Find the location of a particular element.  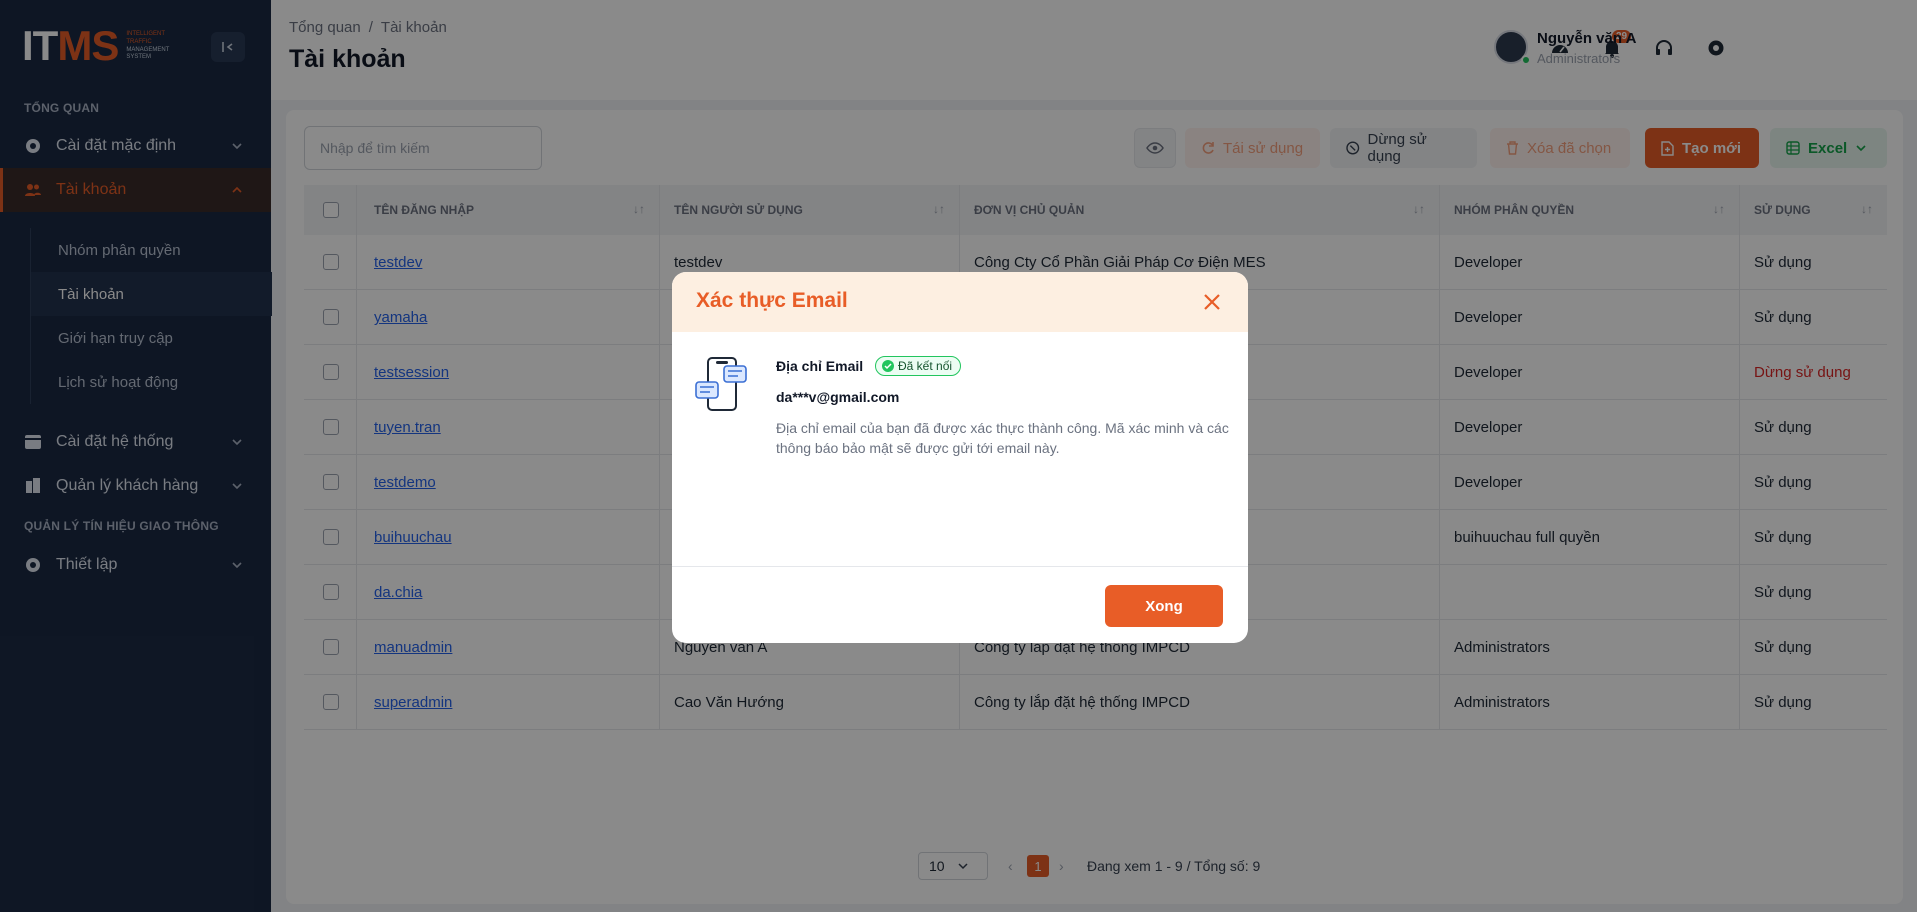

done-button: Xong is located at coordinates (1164, 606).